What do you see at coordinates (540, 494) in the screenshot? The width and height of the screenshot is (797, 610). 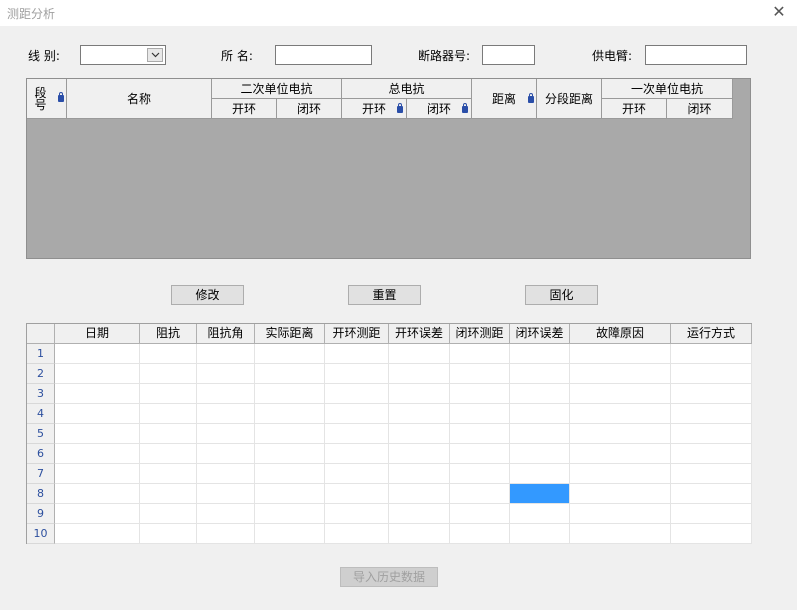 I see `selected-cell` at bounding box center [540, 494].